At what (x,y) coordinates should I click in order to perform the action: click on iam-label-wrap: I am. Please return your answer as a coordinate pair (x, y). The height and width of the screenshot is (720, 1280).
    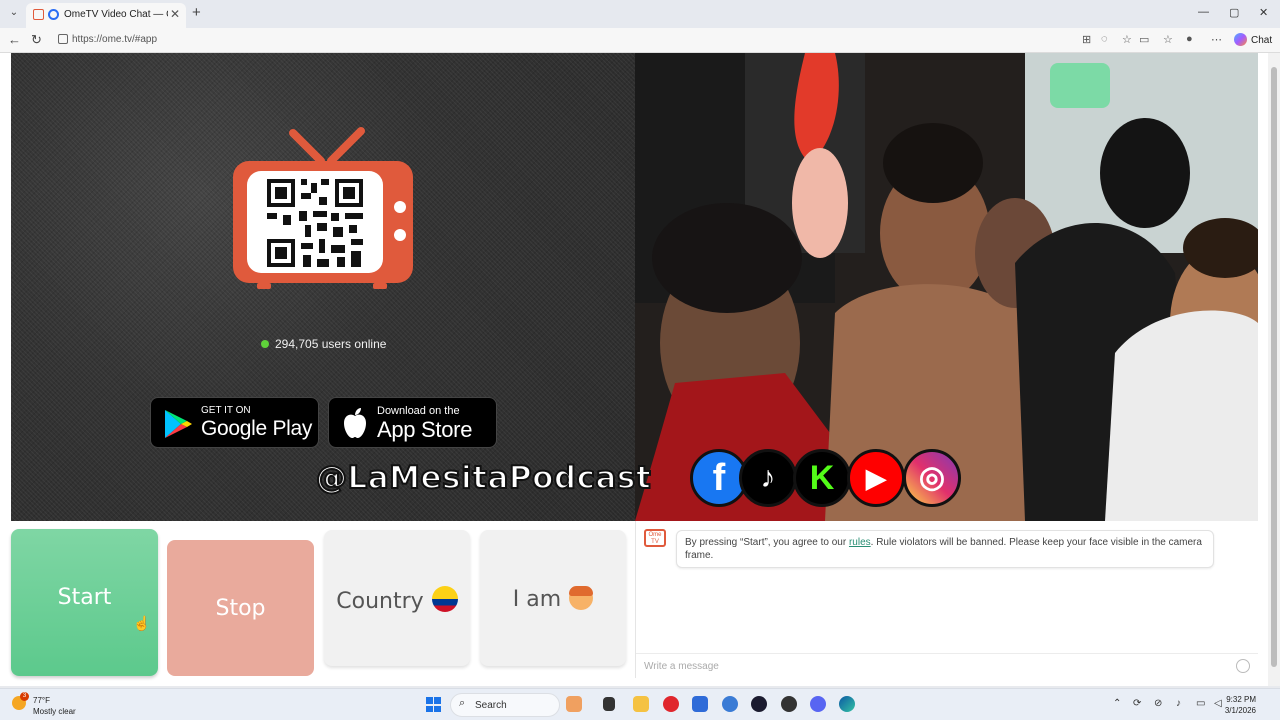
    Looking at the image, I should click on (553, 599).